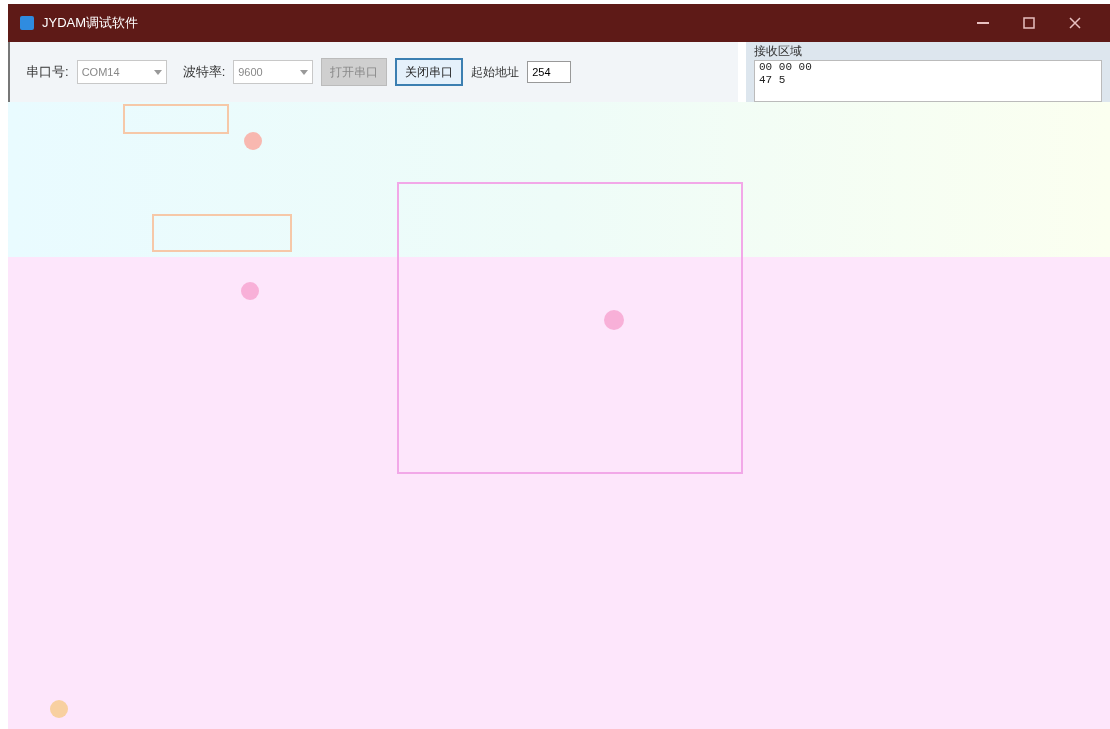  What do you see at coordinates (773, 80) in the screenshot?
I see `receive-line: 47 5` at bounding box center [773, 80].